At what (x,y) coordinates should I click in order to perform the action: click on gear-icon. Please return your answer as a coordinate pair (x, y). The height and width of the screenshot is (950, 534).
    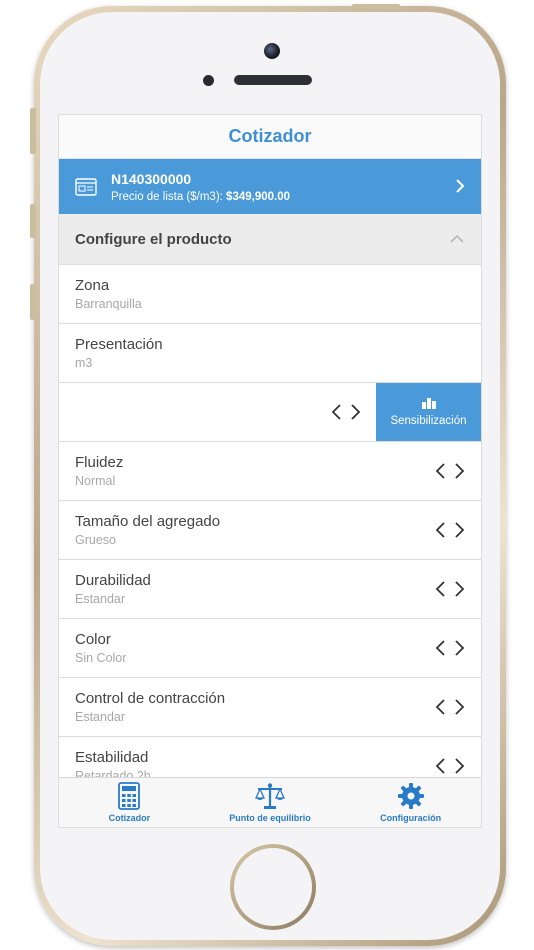
    Looking at the image, I should click on (410, 796).